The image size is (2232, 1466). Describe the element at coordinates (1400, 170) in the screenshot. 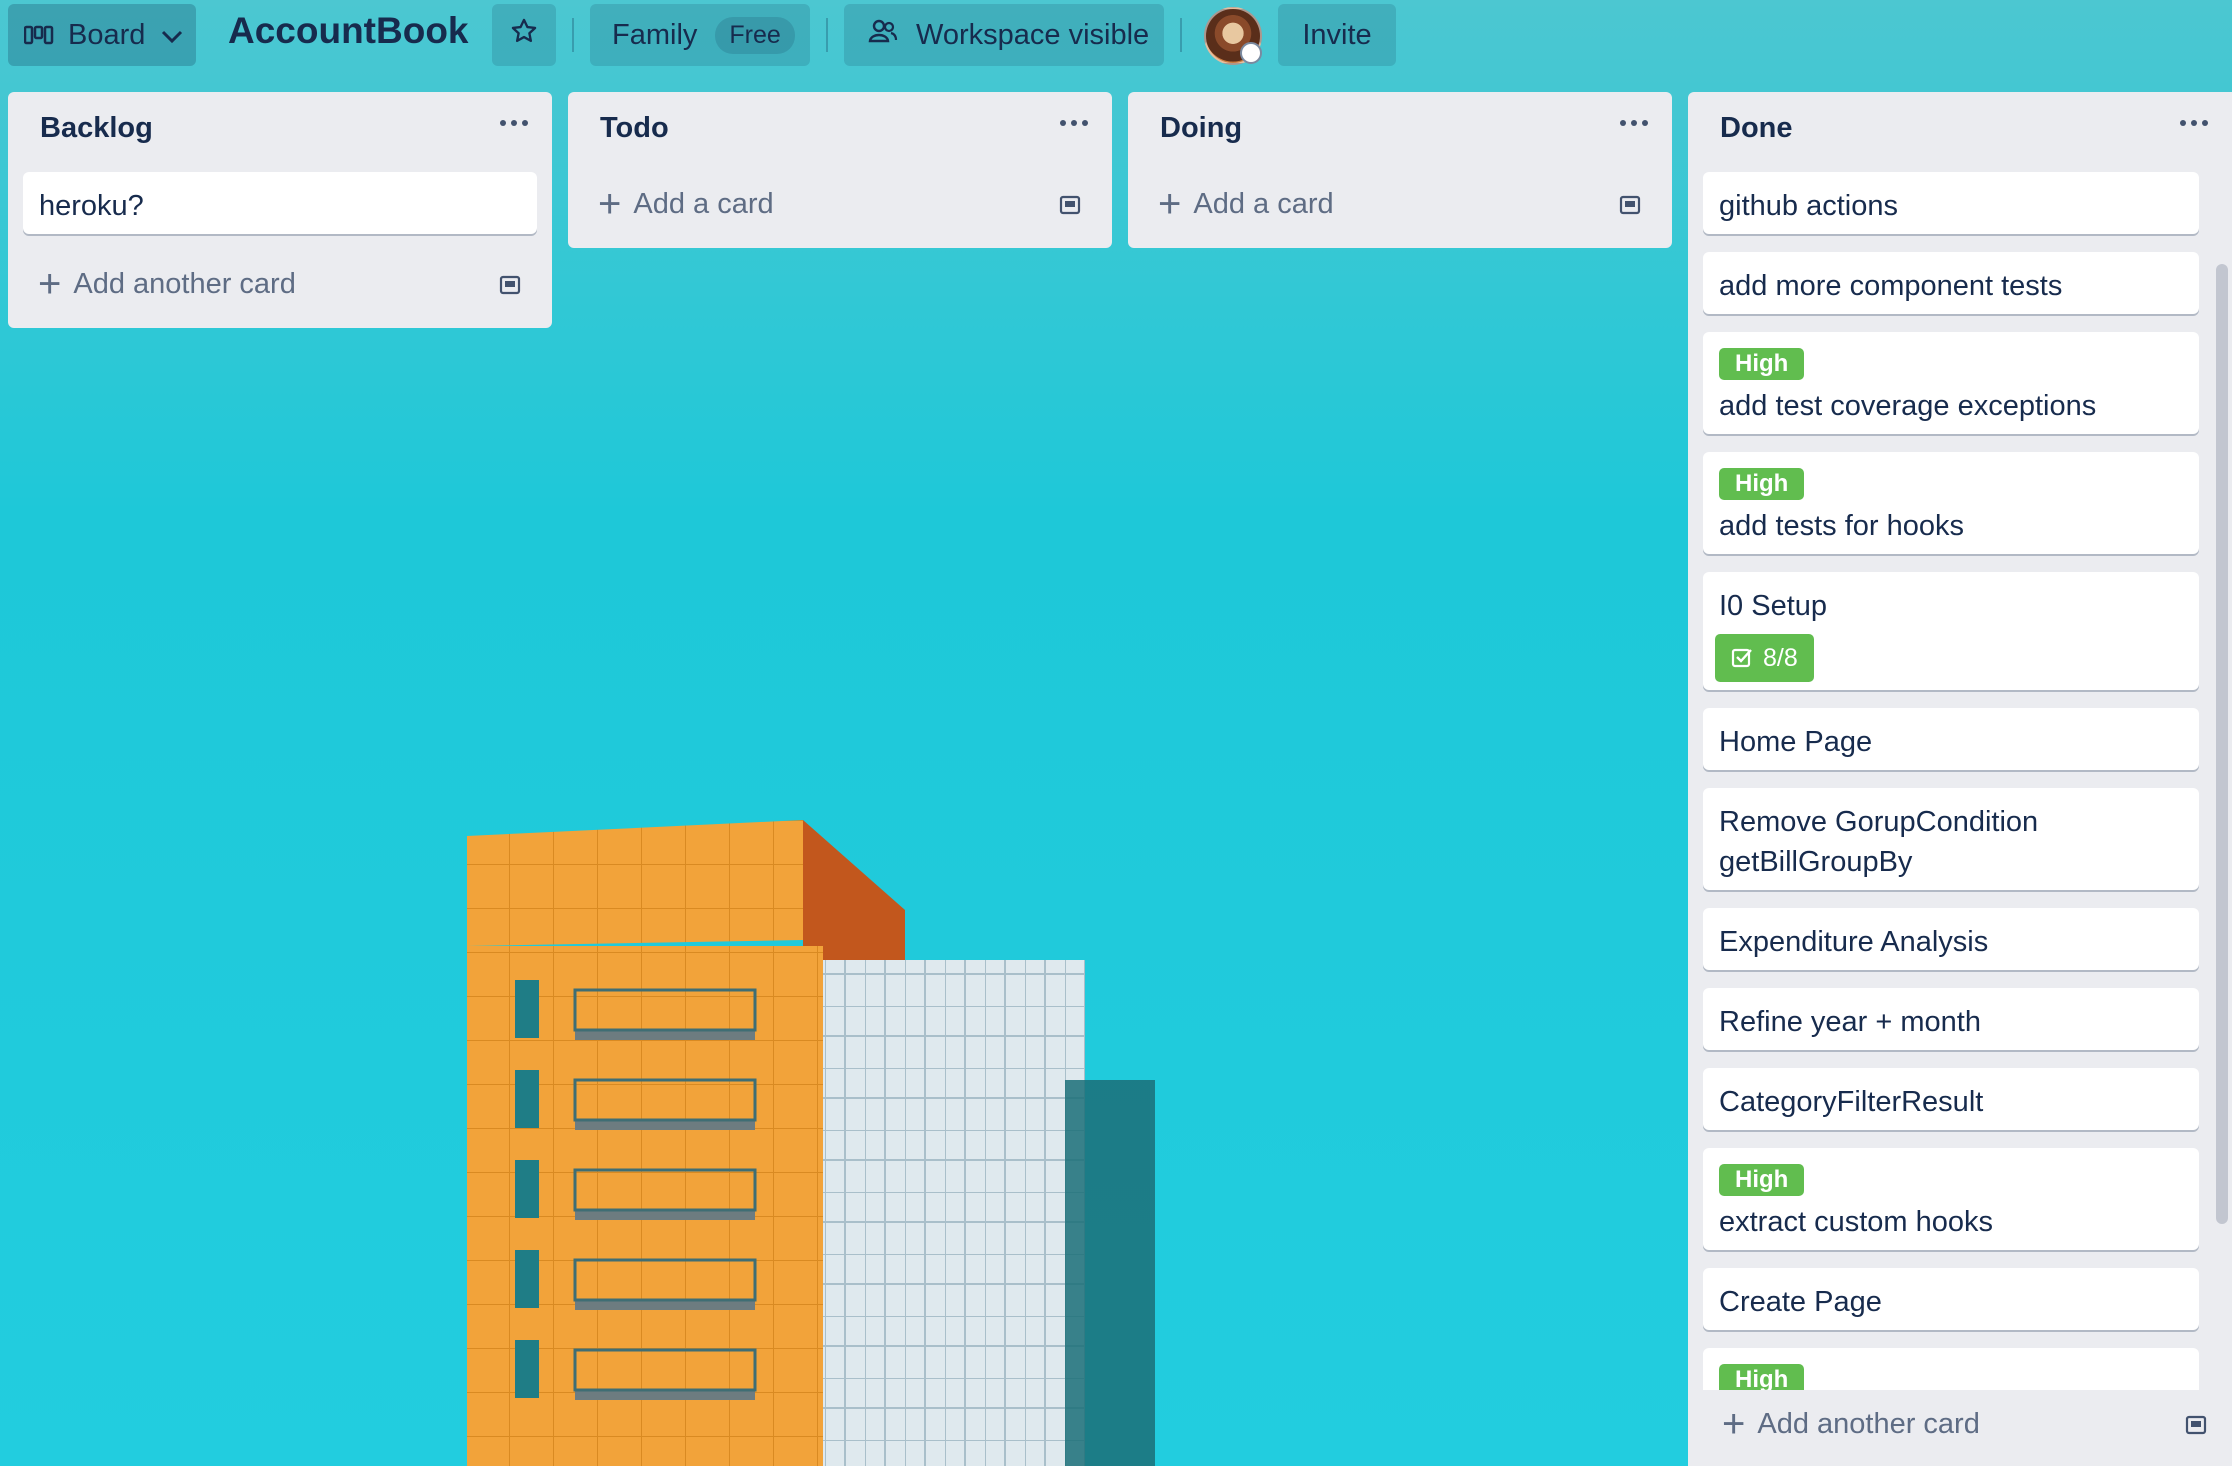

I see `list-doing: Doing + Add a card` at that location.